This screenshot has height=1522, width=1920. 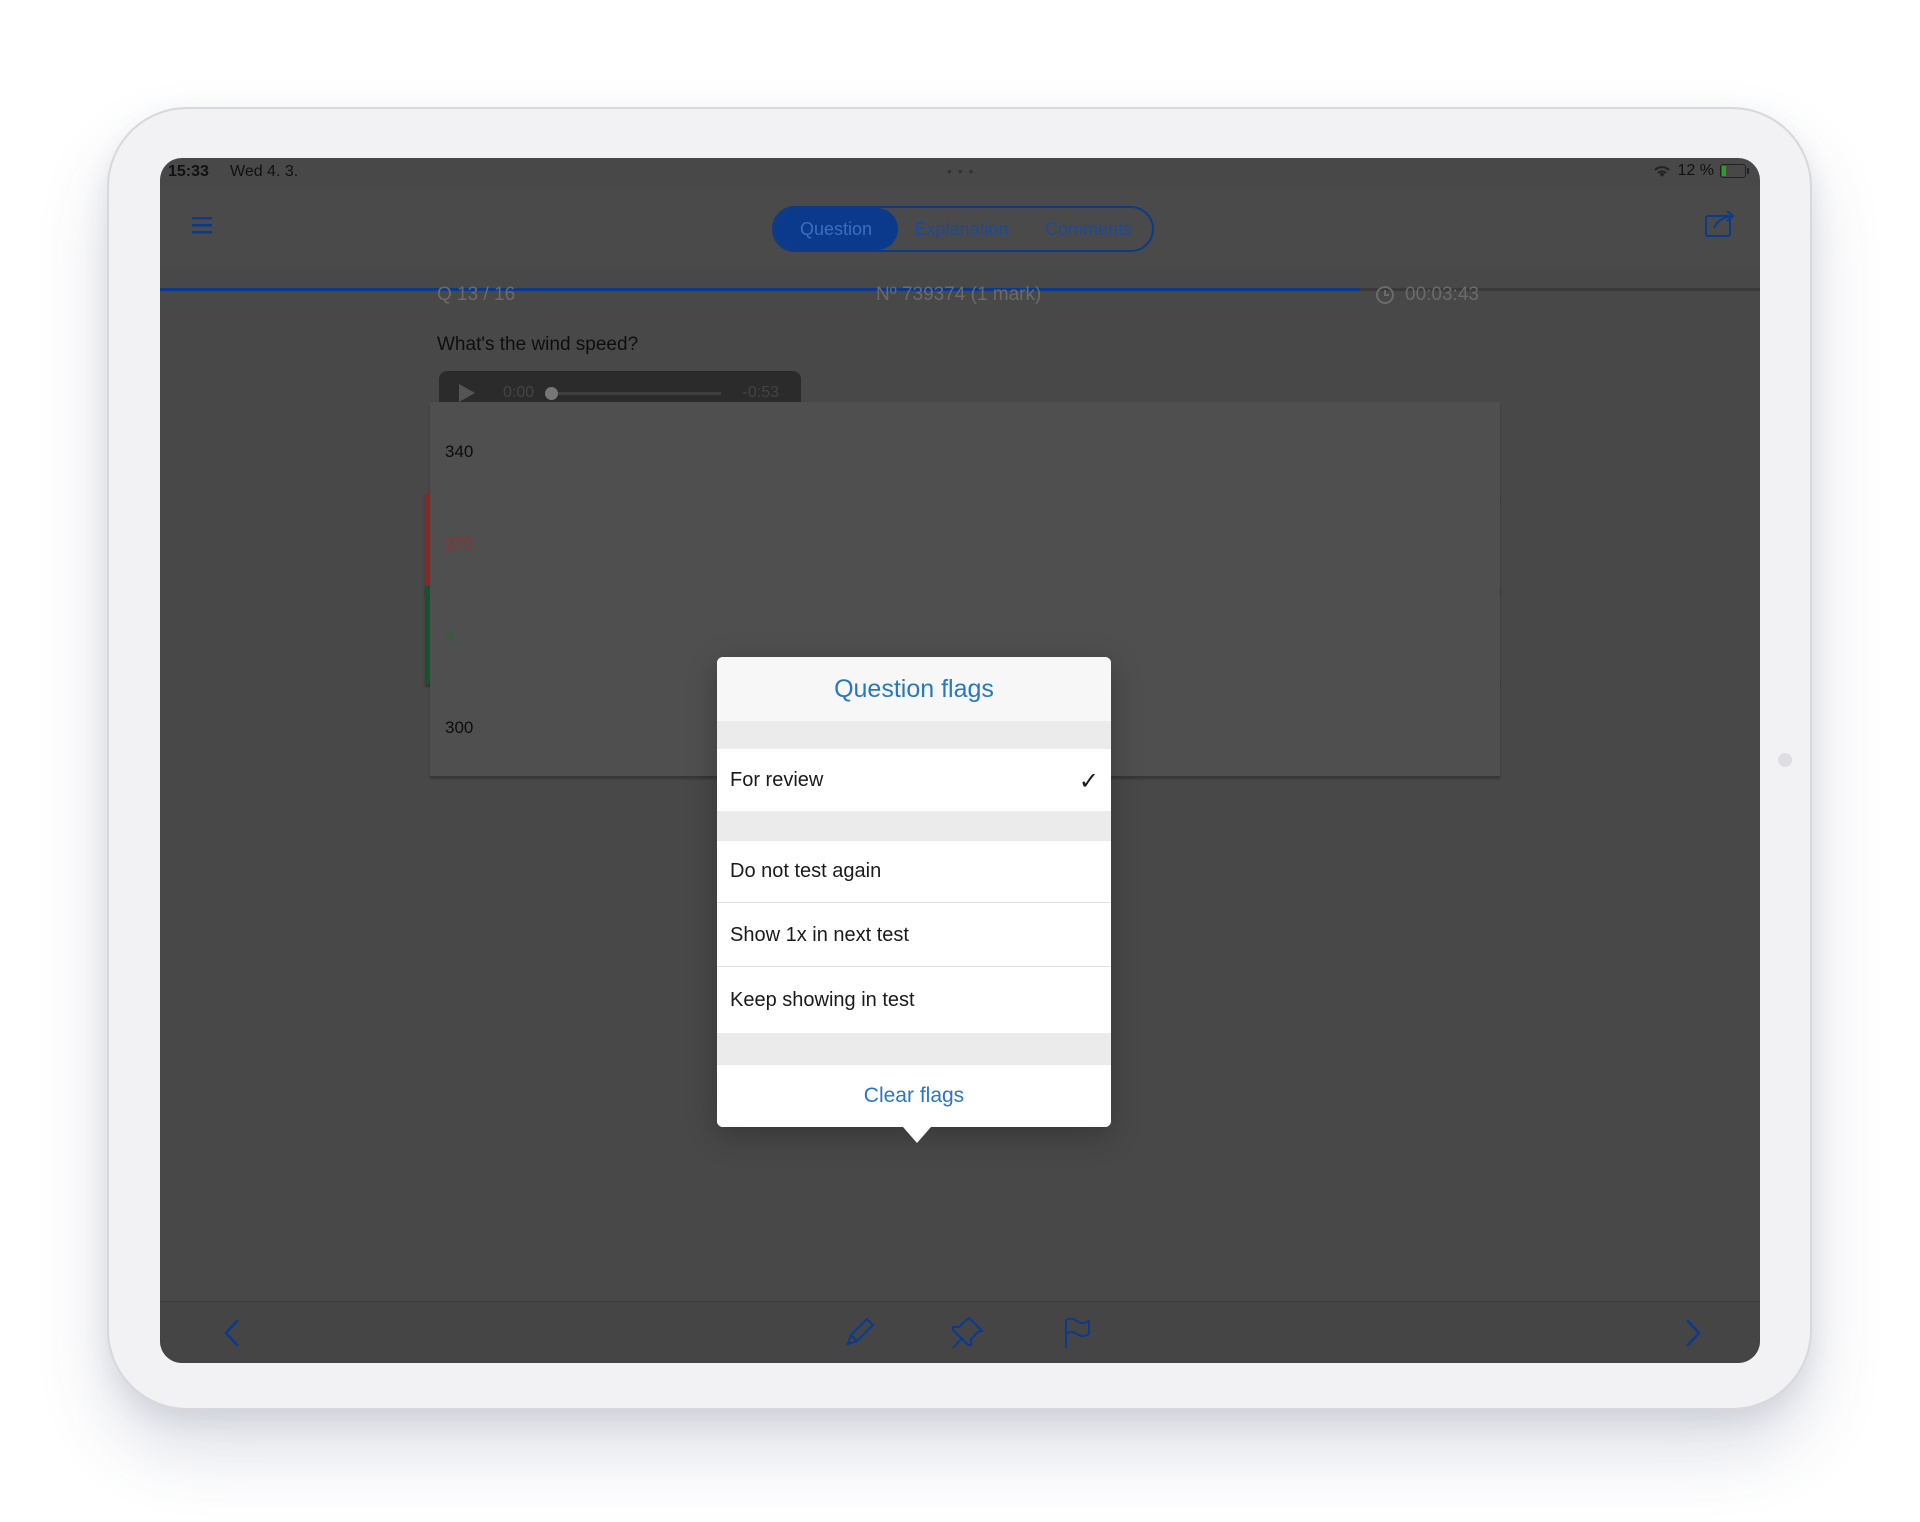 What do you see at coordinates (450, 635) in the screenshot?
I see `answer-label: 4` at bounding box center [450, 635].